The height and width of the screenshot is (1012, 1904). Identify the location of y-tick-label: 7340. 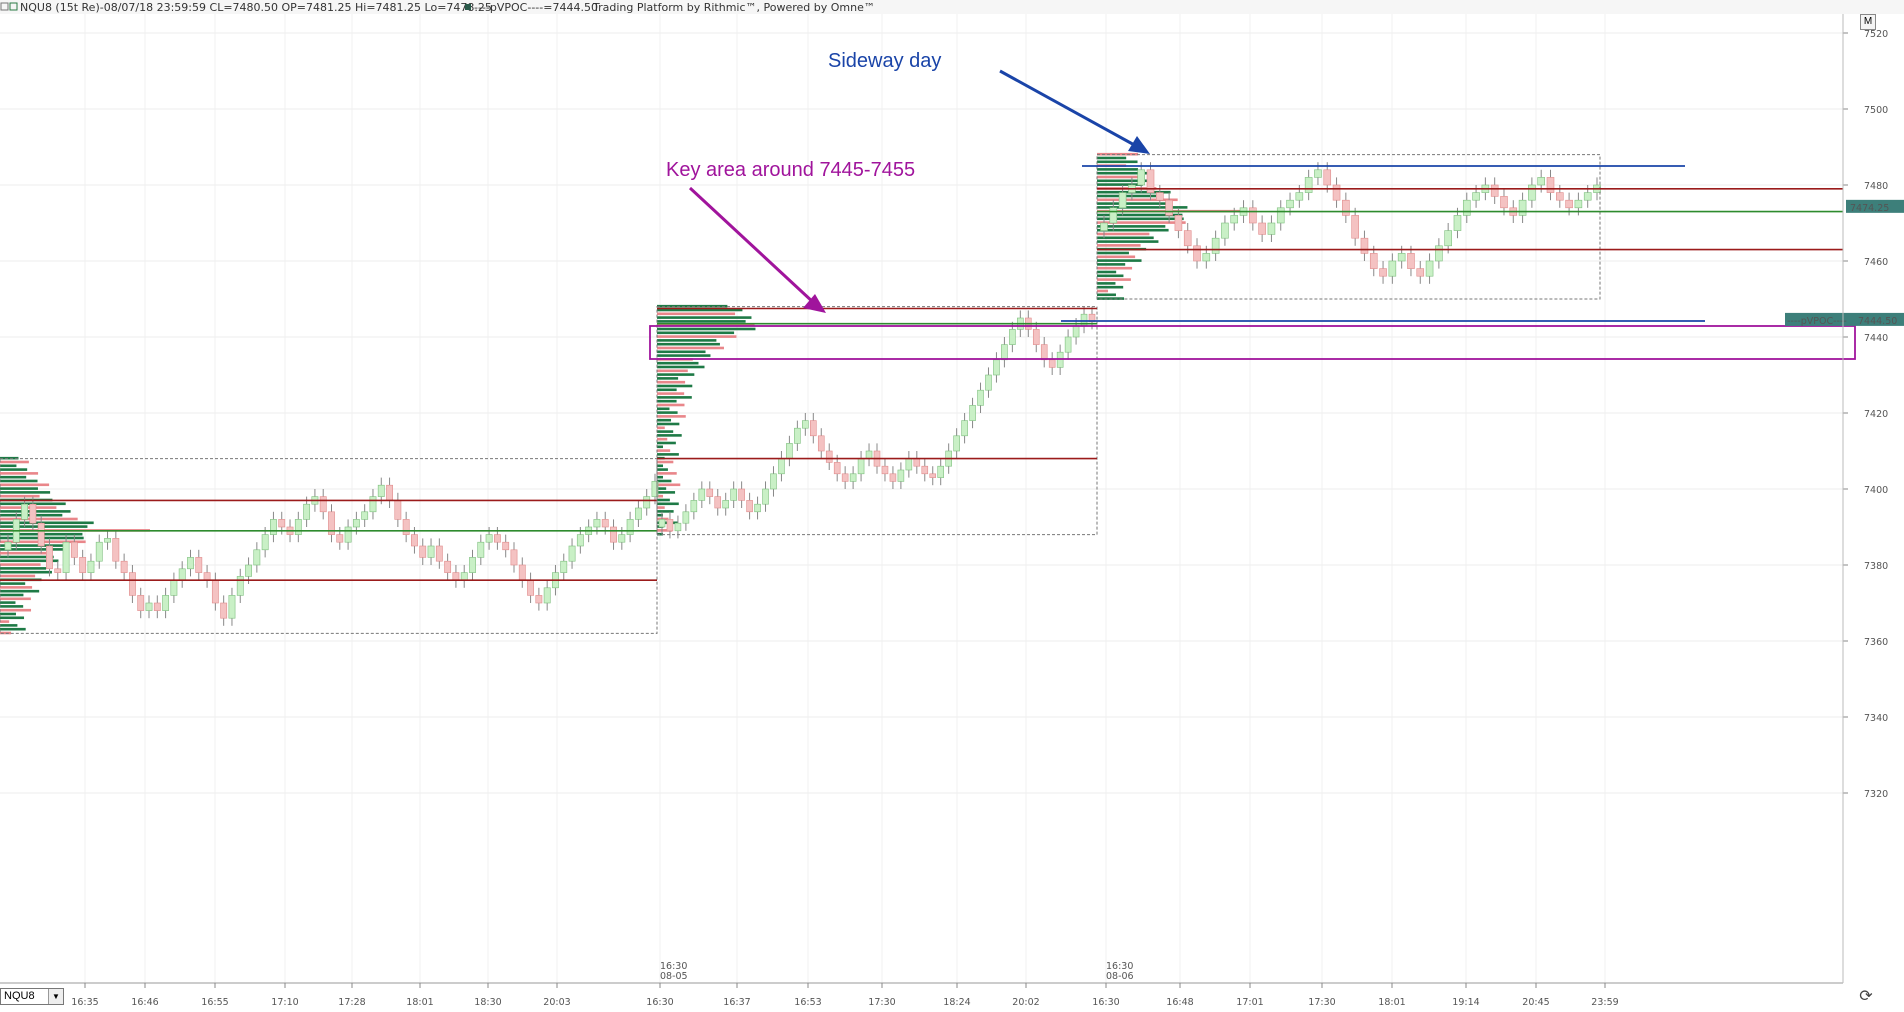
(1876, 718).